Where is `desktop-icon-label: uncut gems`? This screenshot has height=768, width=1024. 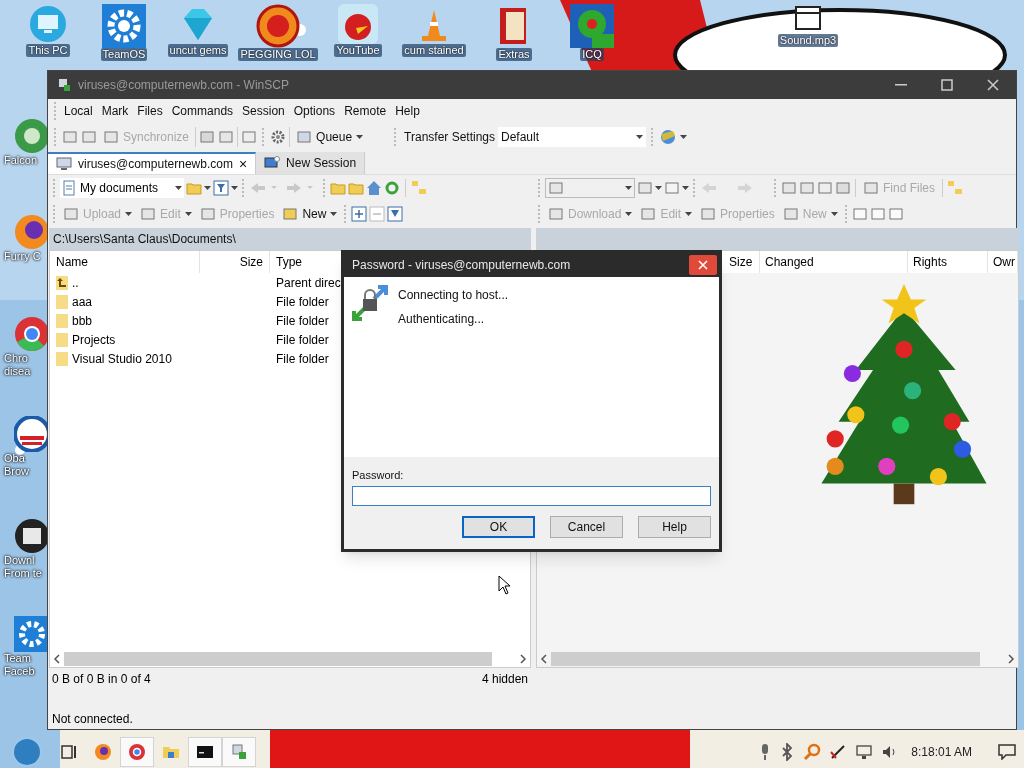 desktop-icon-label: uncut gems is located at coordinates (198, 50).